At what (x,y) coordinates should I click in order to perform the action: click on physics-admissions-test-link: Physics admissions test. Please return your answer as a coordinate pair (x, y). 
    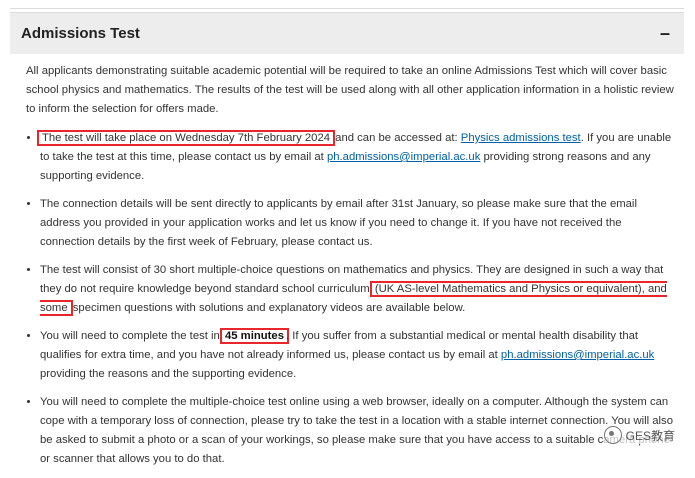
    Looking at the image, I should click on (521, 138).